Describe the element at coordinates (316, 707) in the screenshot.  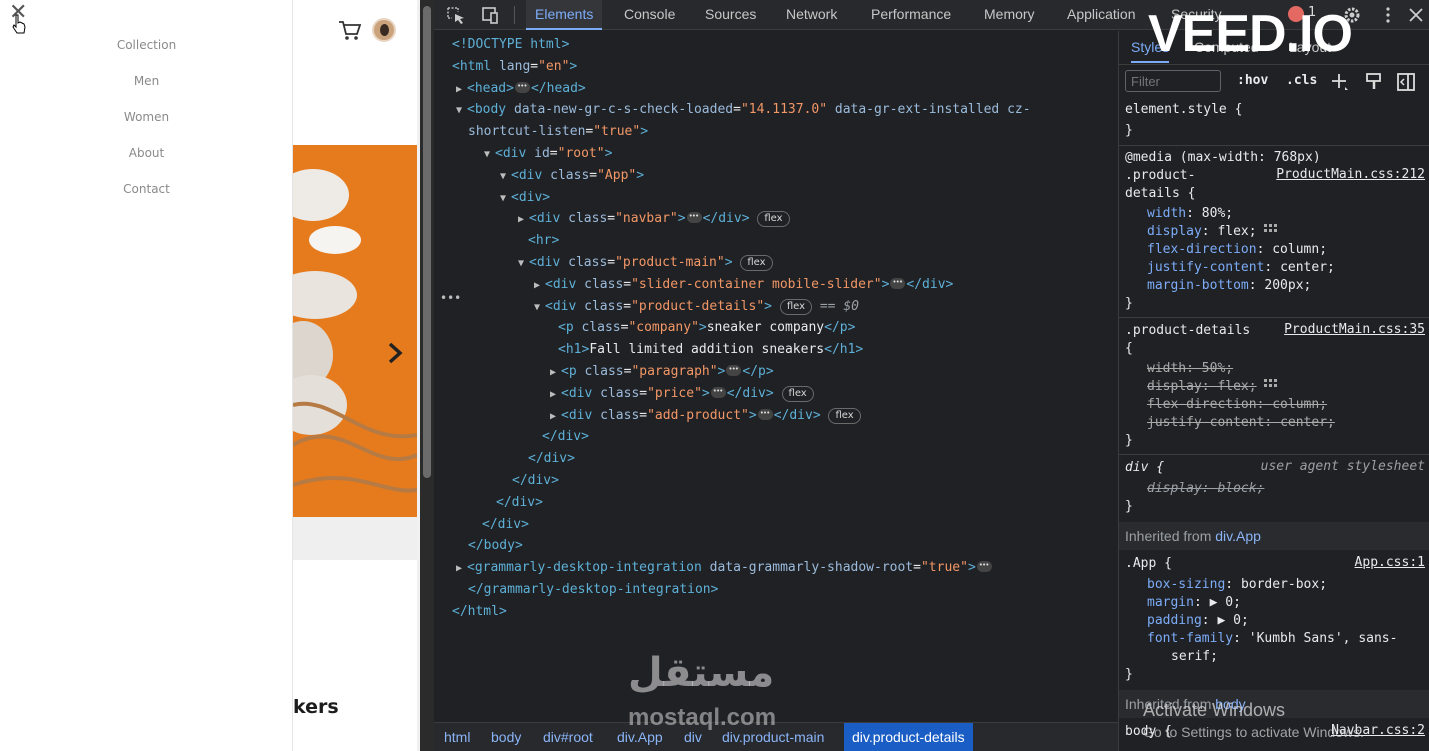
I see `product-heading-partial: kers` at that location.